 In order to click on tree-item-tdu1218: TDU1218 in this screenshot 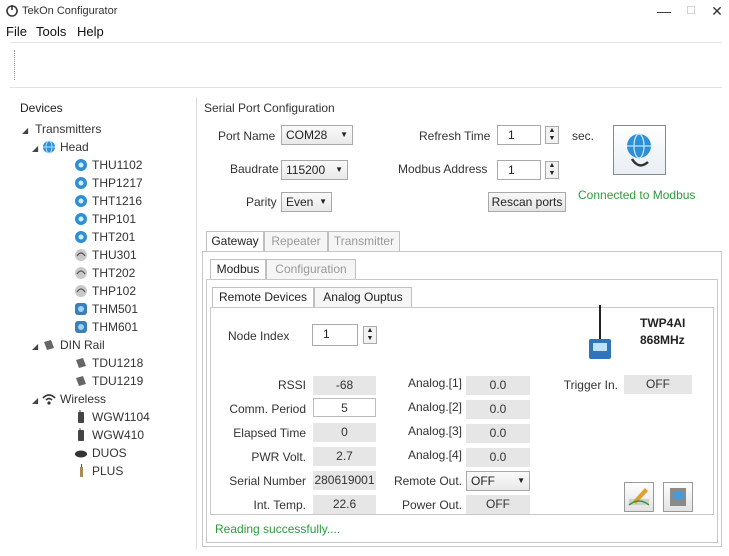, I will do `click(86, 363)`.